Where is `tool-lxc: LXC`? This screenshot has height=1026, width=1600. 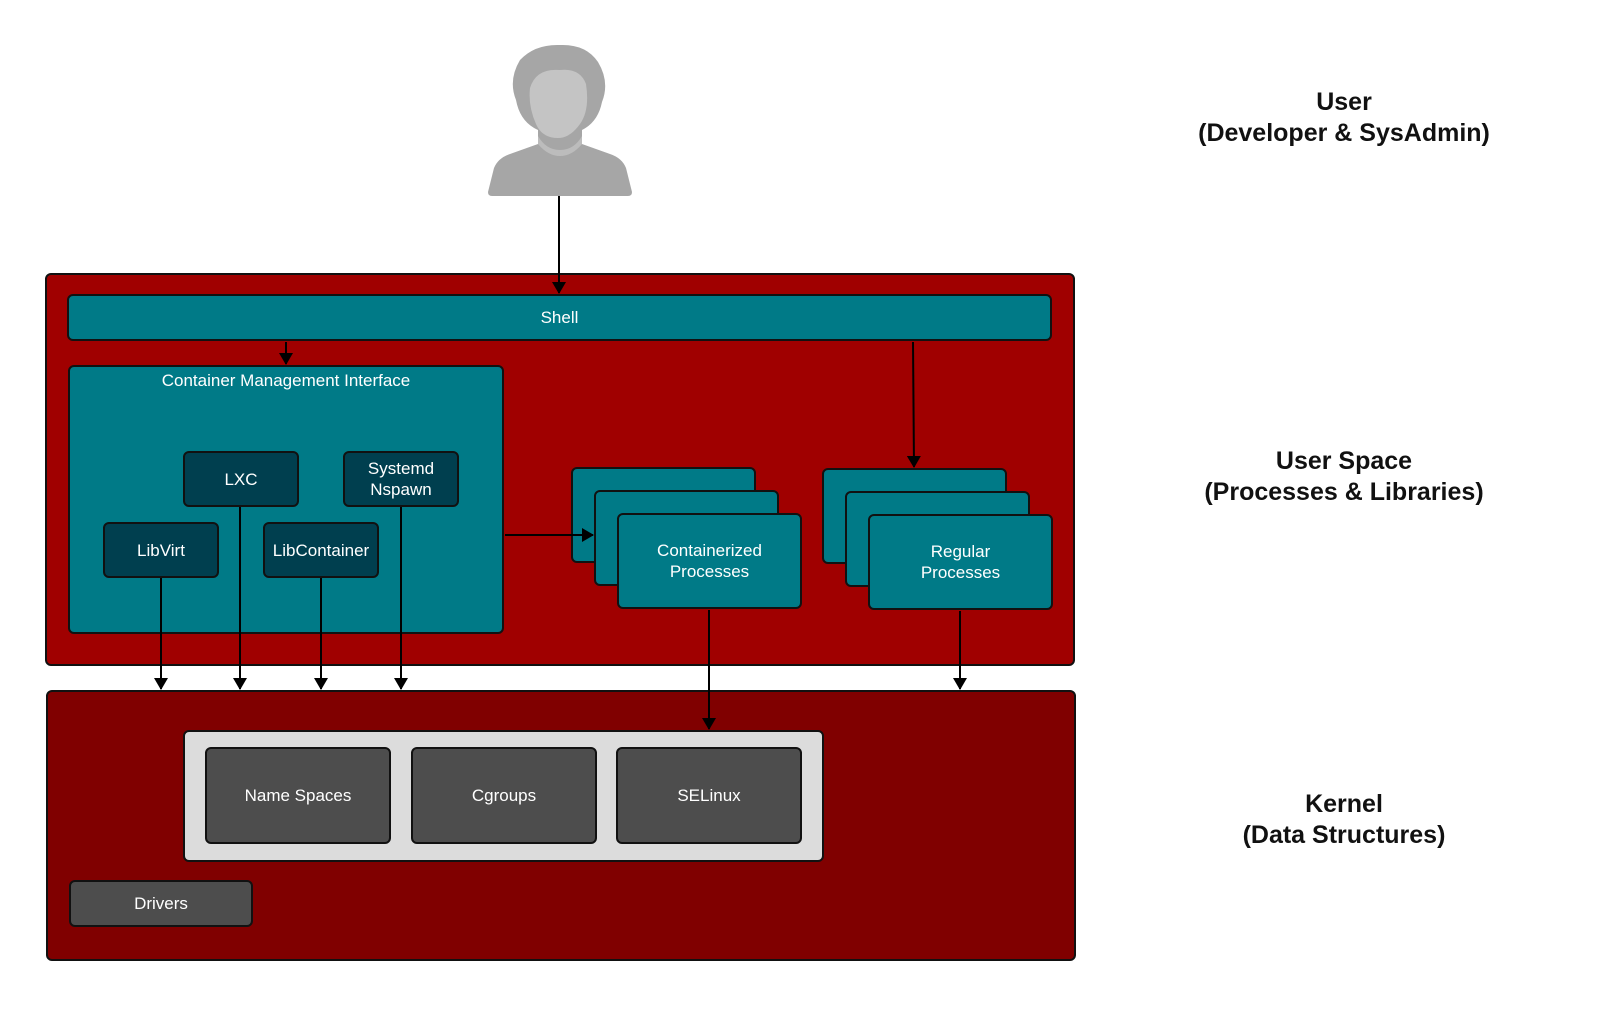 tool-lxc: LXC is located at coordinates (241, 479).